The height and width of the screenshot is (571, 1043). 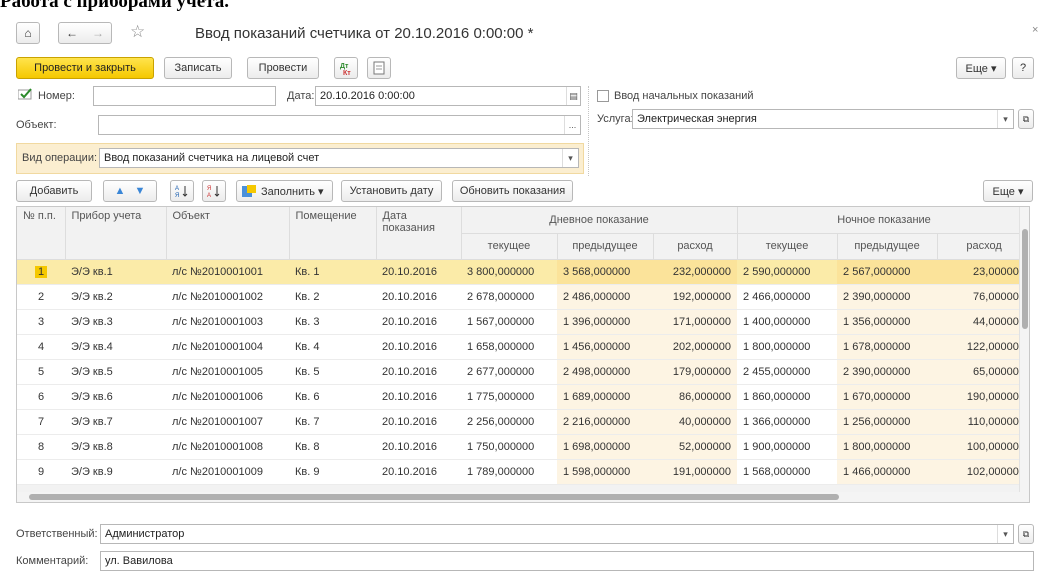 I want to click on save-button: Записать, so click(x=198, y=68).